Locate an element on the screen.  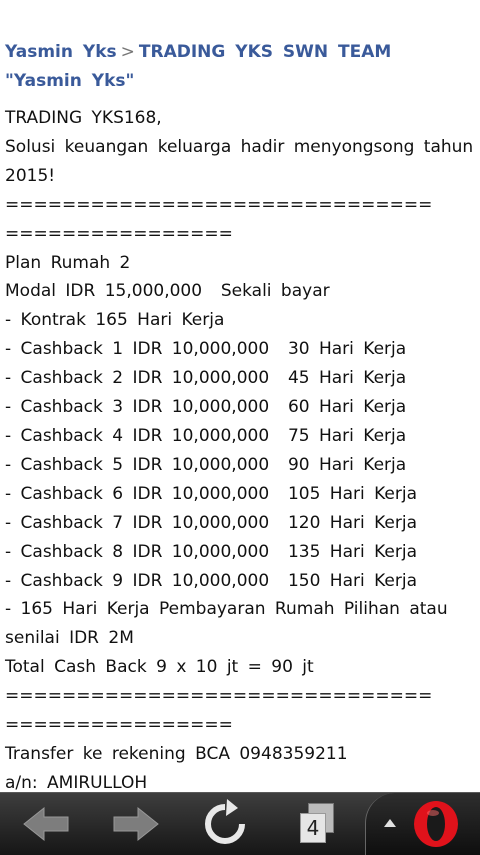
post-line: - Kontrak 165 Hari Kerja is located at coordinates (115, 320).